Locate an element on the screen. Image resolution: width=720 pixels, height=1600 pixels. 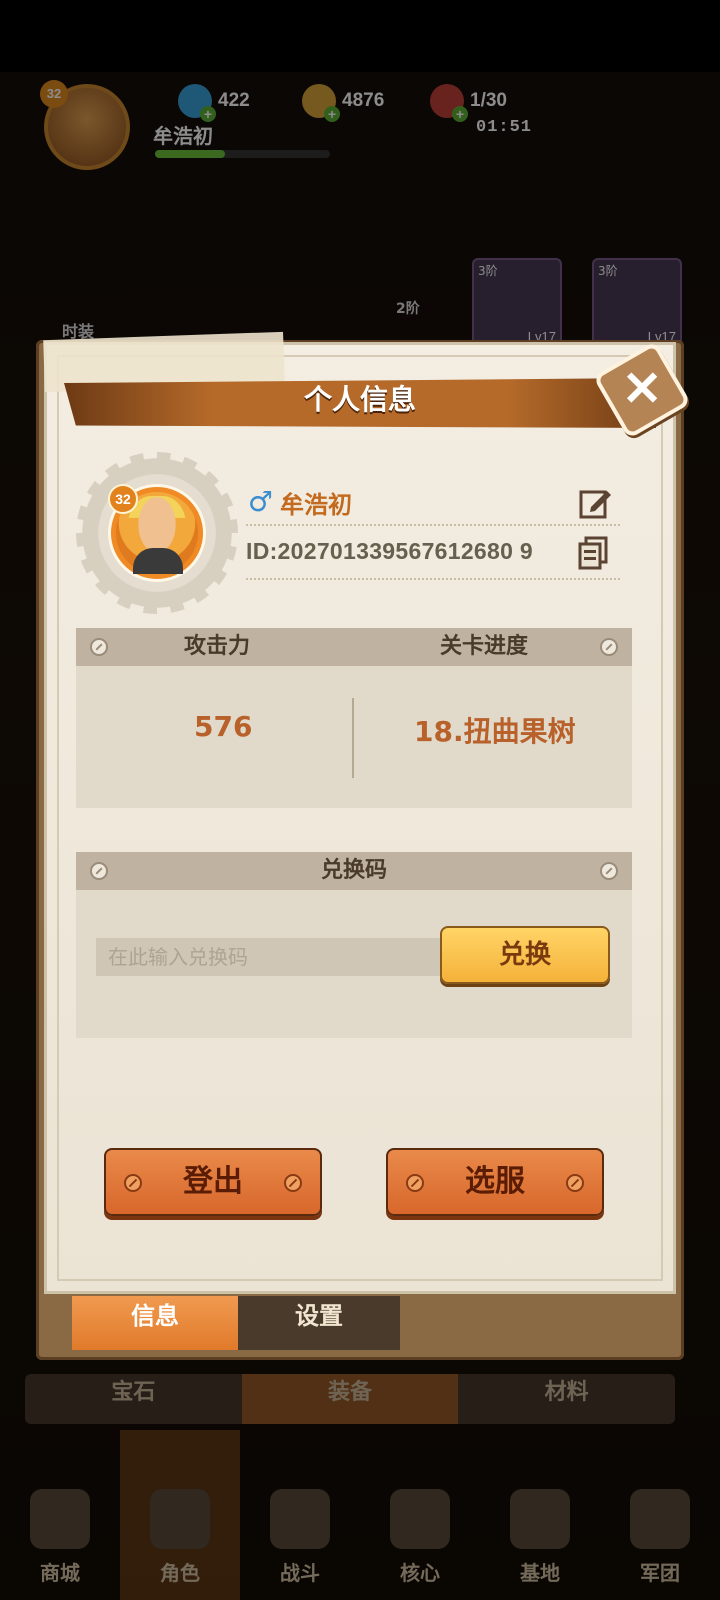
tab-info: 信息 is located at coordinates (155, 1323).